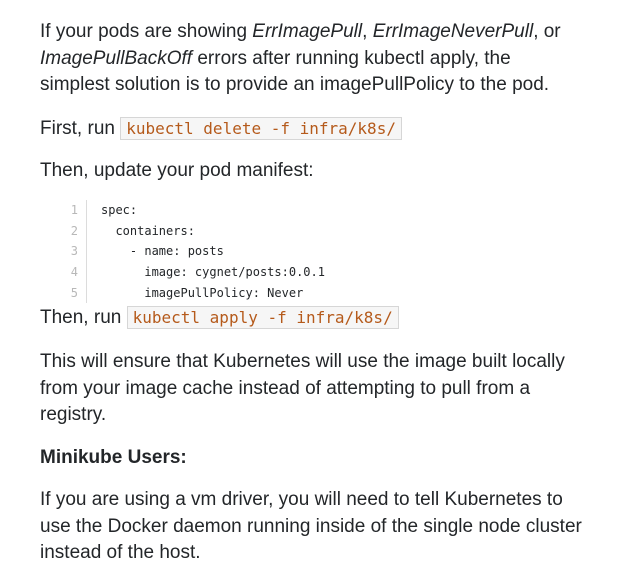 The width and height of the screenshot is (627, 575). Describe the element at coordinates (73, 272) in the screenshot. I see `line-number: 4` at that location.